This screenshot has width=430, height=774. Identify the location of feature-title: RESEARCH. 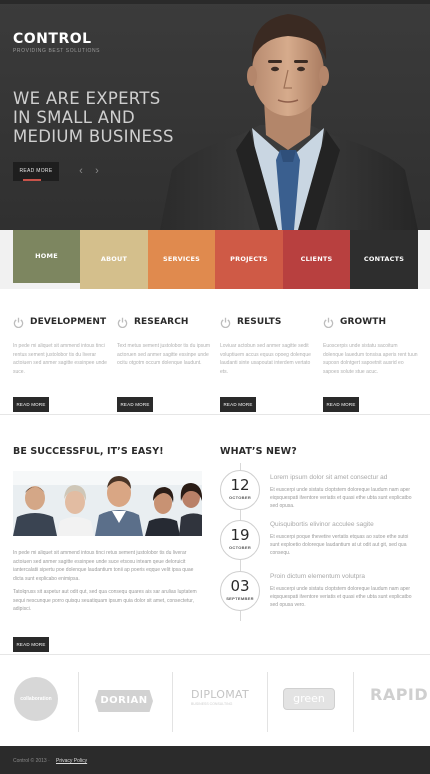
(161, 322).